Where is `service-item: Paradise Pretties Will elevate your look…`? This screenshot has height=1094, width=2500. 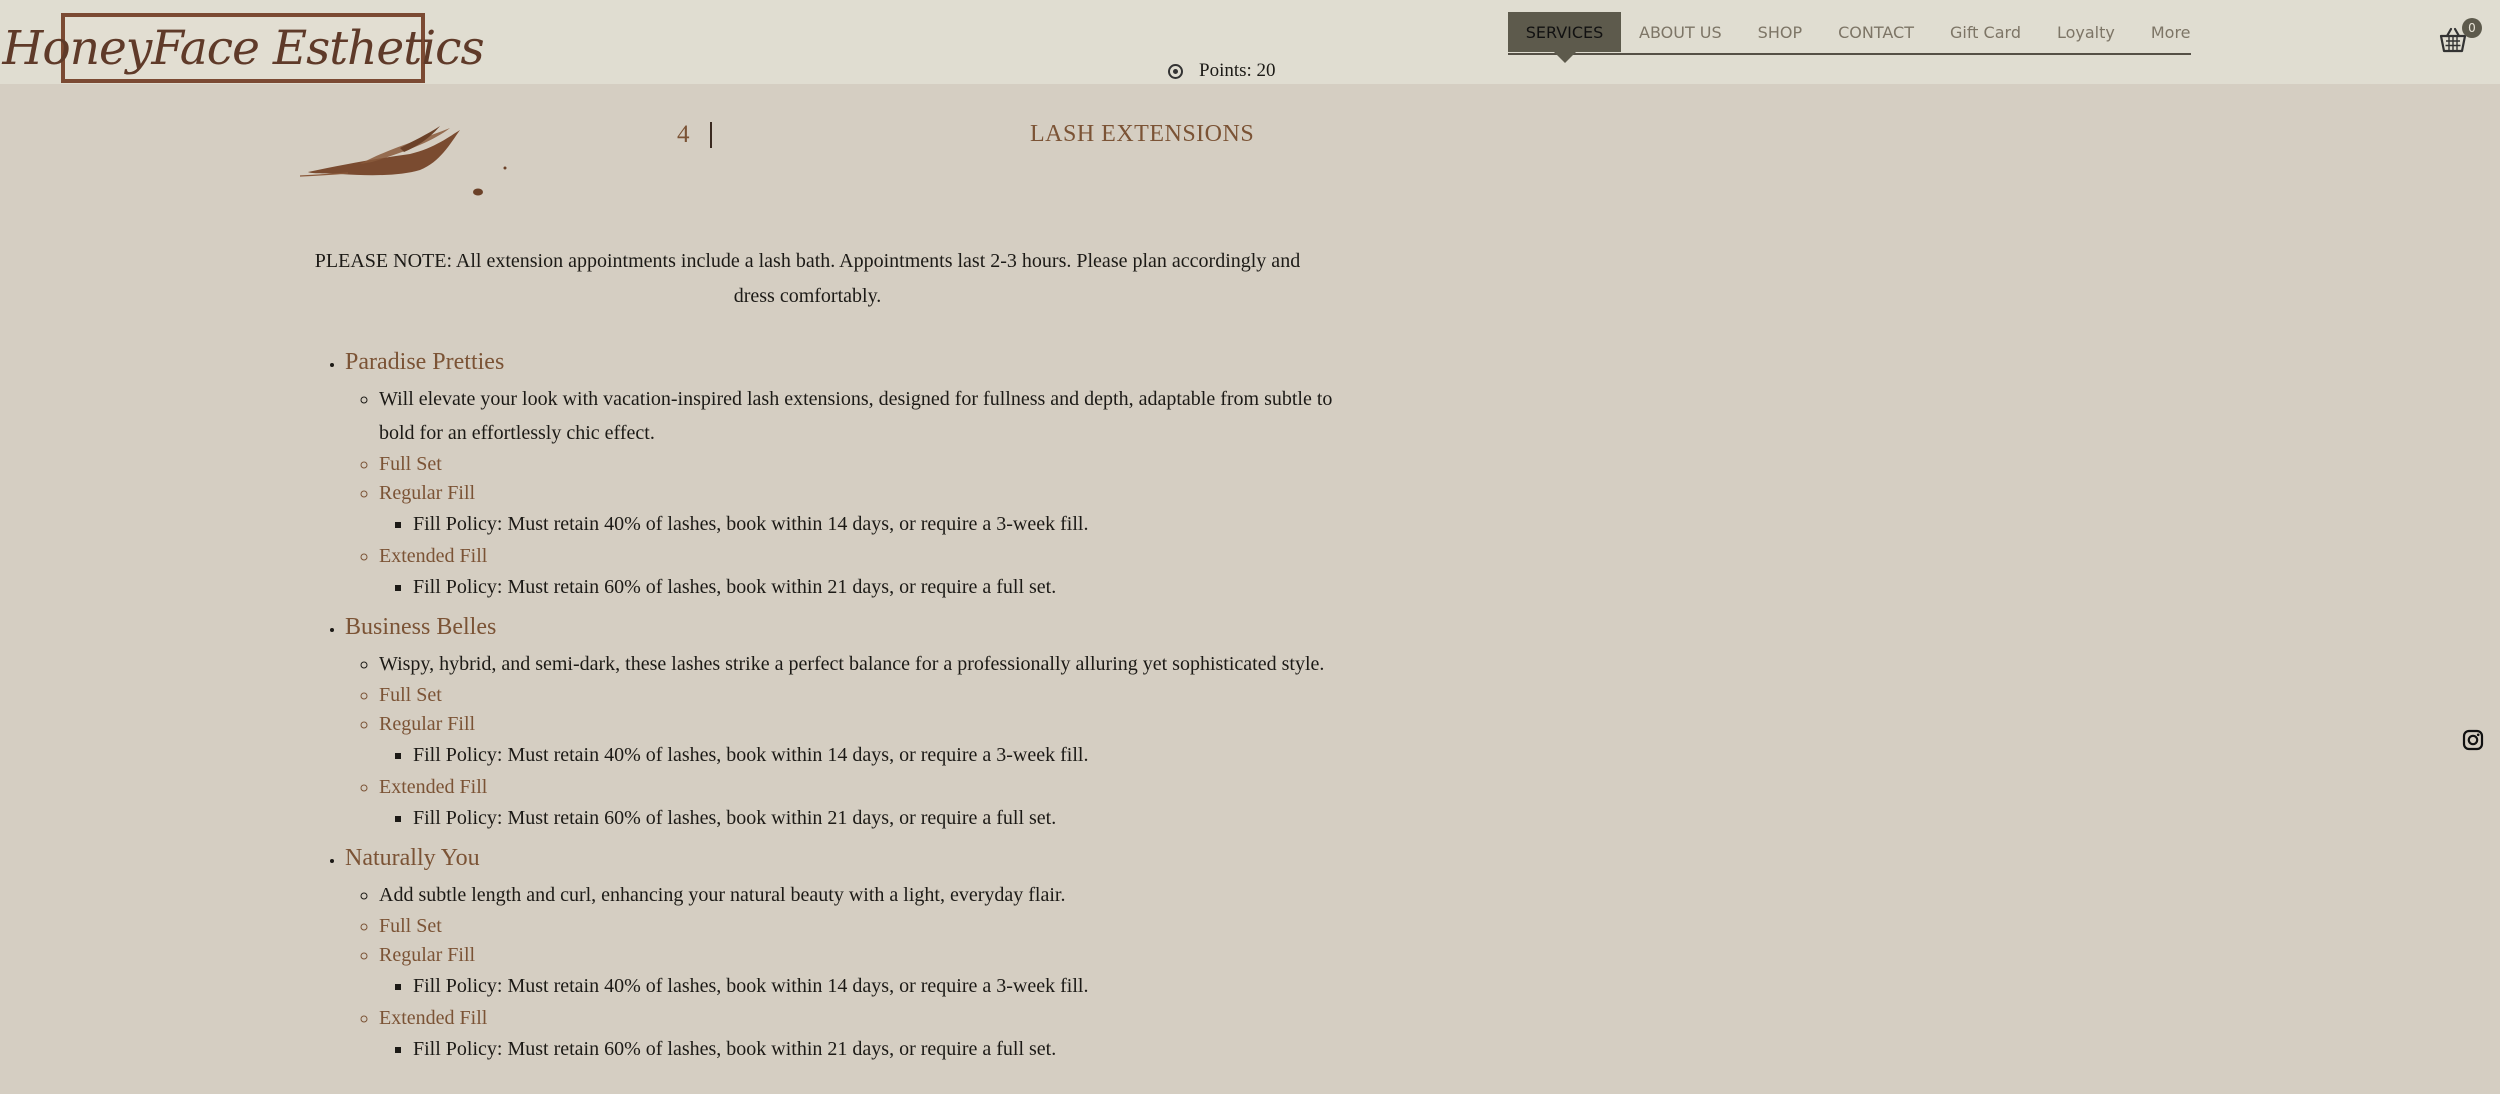 service-item: Paradise Pretties Will elevate your look… is located at coordinates (850, 472).